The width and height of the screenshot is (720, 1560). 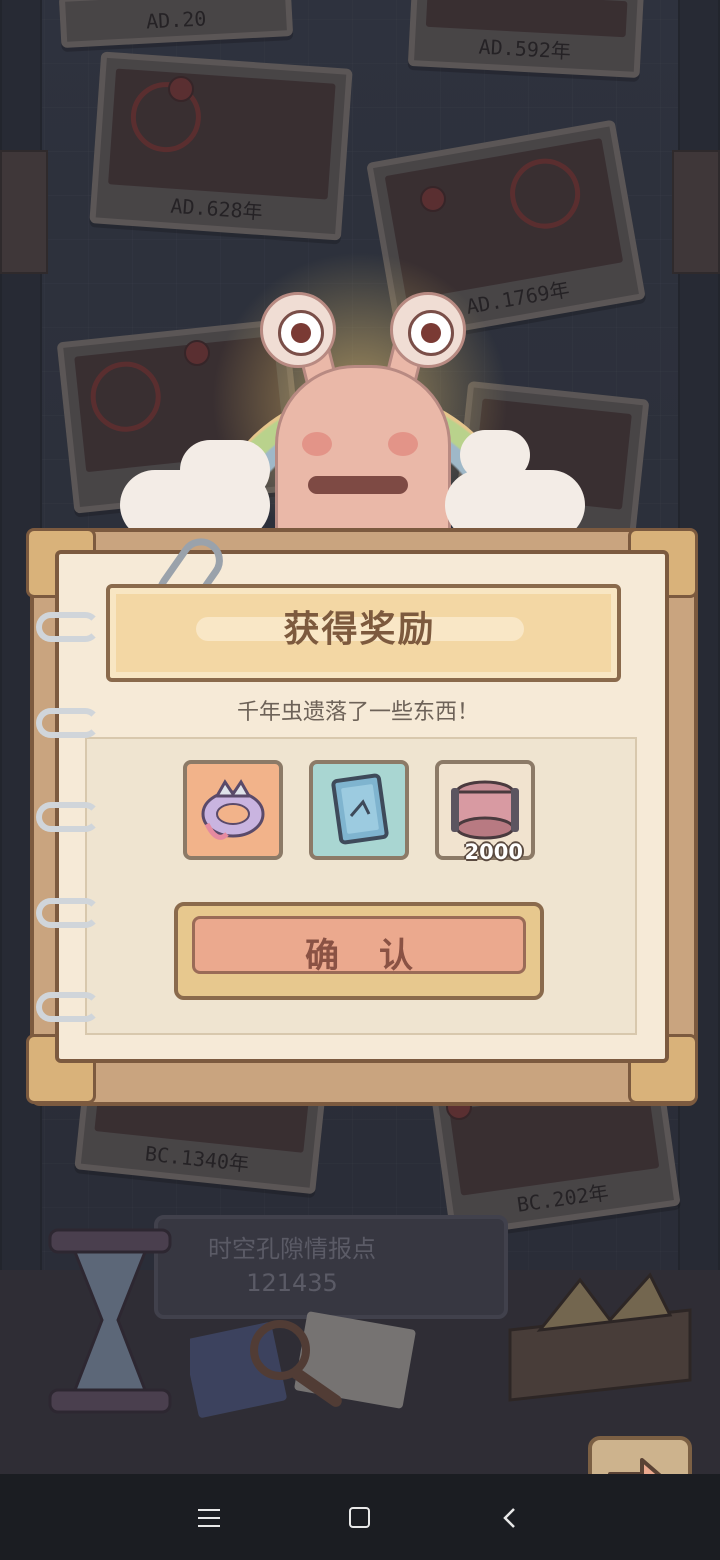 What do you see at coordinates (485, 812) in the screenshot?
I see `reward-slot: 2000` at bounding box center [485, 812].